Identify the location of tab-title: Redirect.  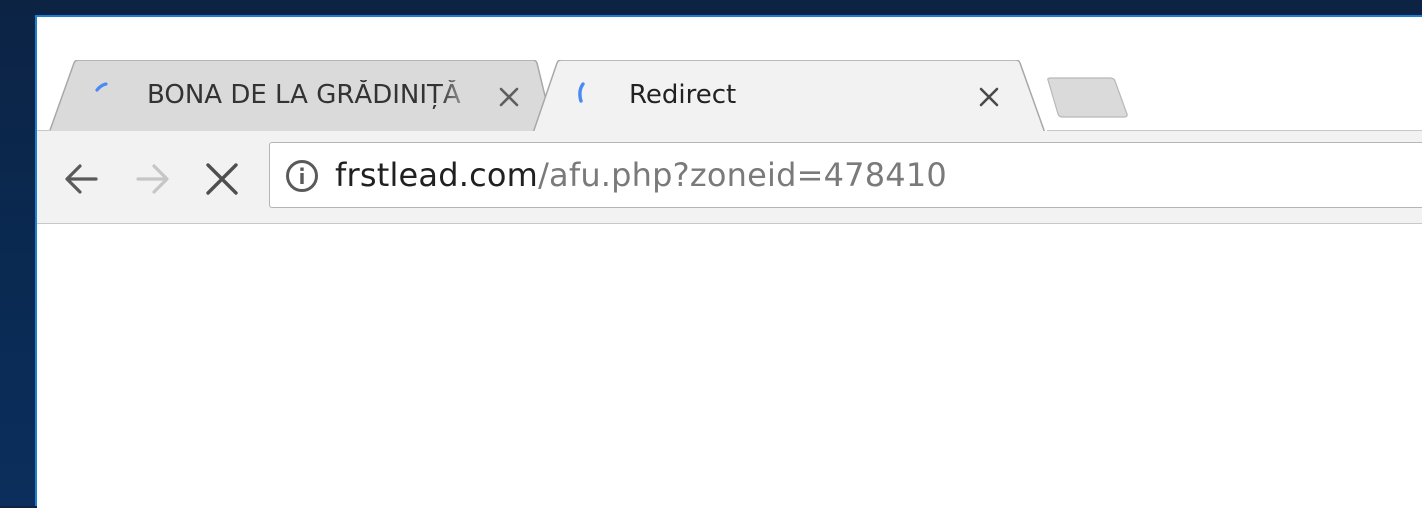
(683, 95).